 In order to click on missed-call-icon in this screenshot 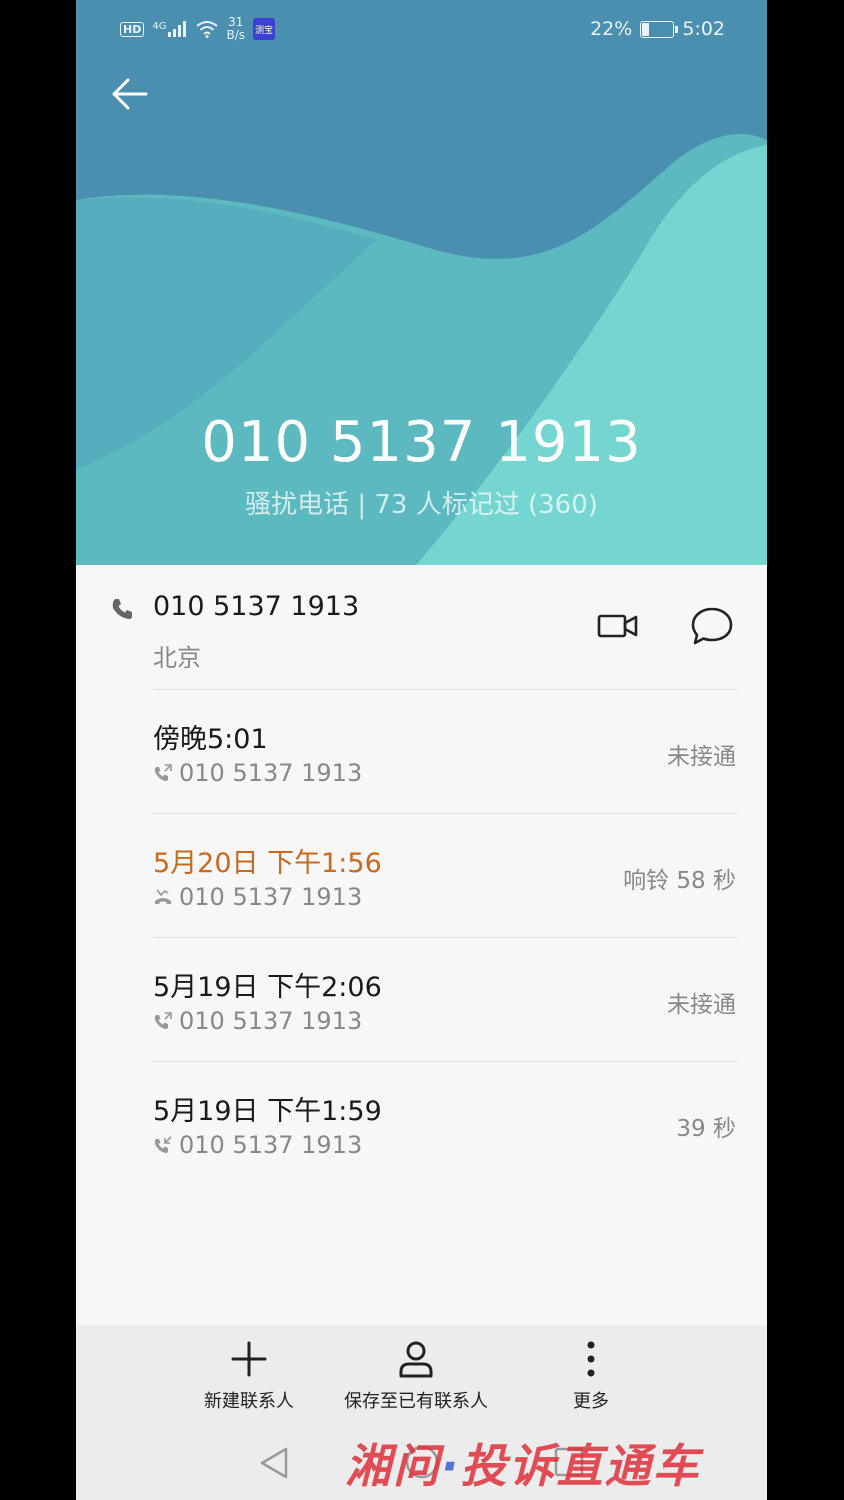, I will do `click(163, 896)`.